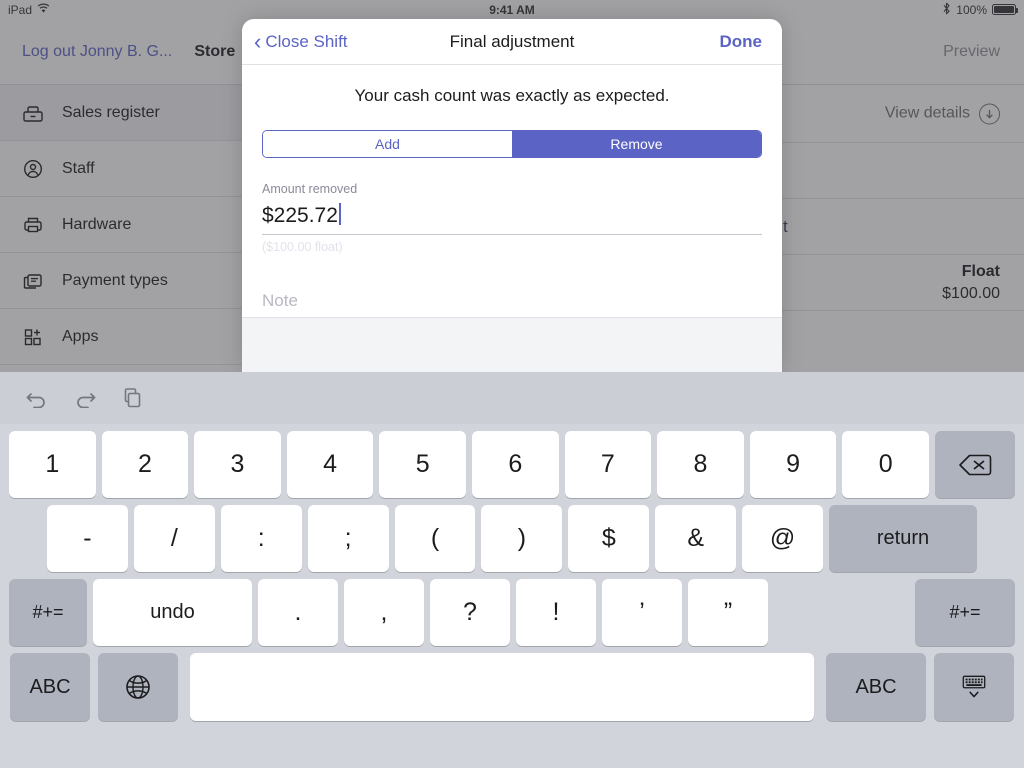 Image resolution: width=1024 pixels, height=768 pixels. Describe the element at coordinates (971, 283) in the screenshot. I see `float-block: Float $100.00` at that location.